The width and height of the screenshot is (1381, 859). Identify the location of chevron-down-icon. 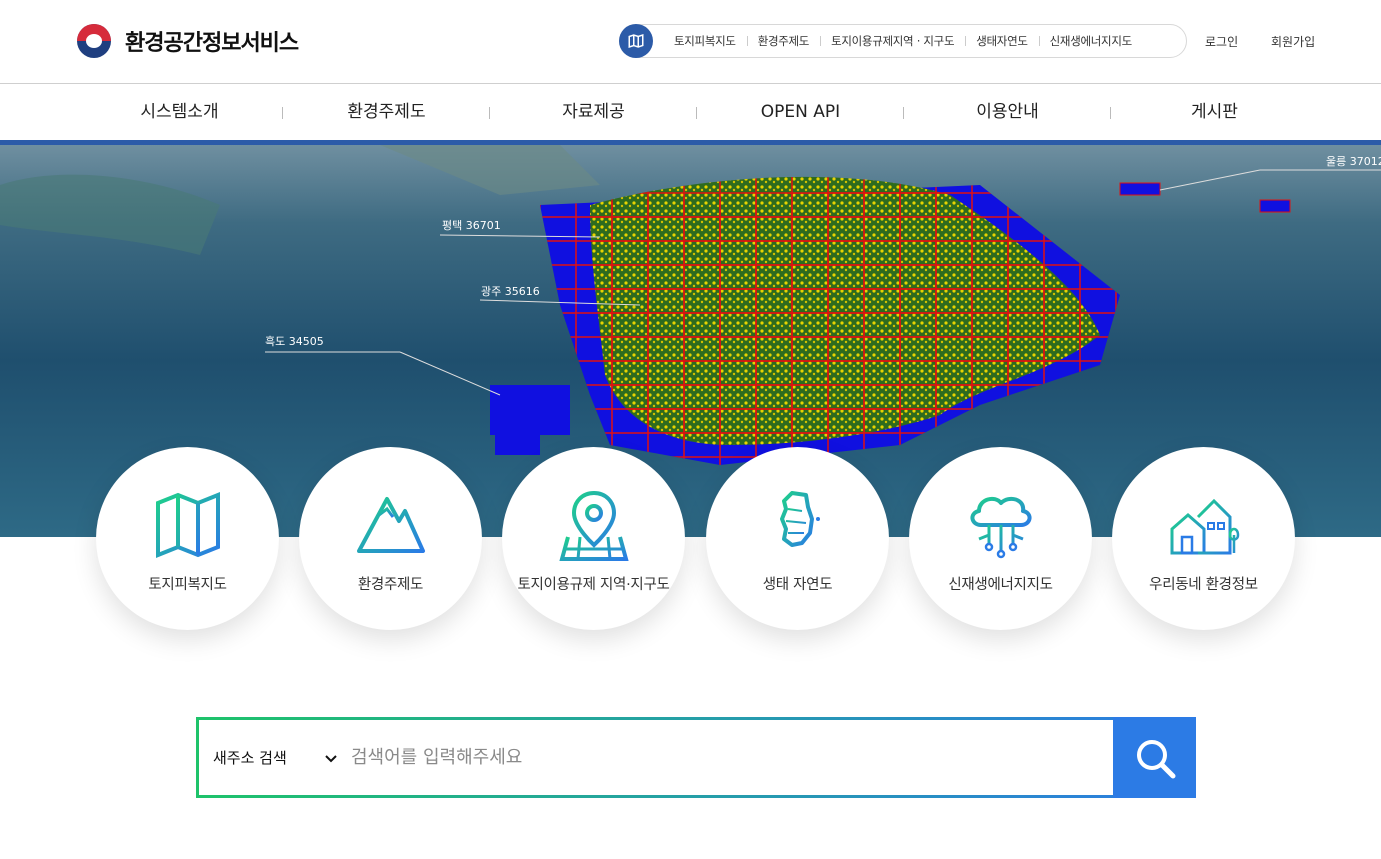
(331, 758).